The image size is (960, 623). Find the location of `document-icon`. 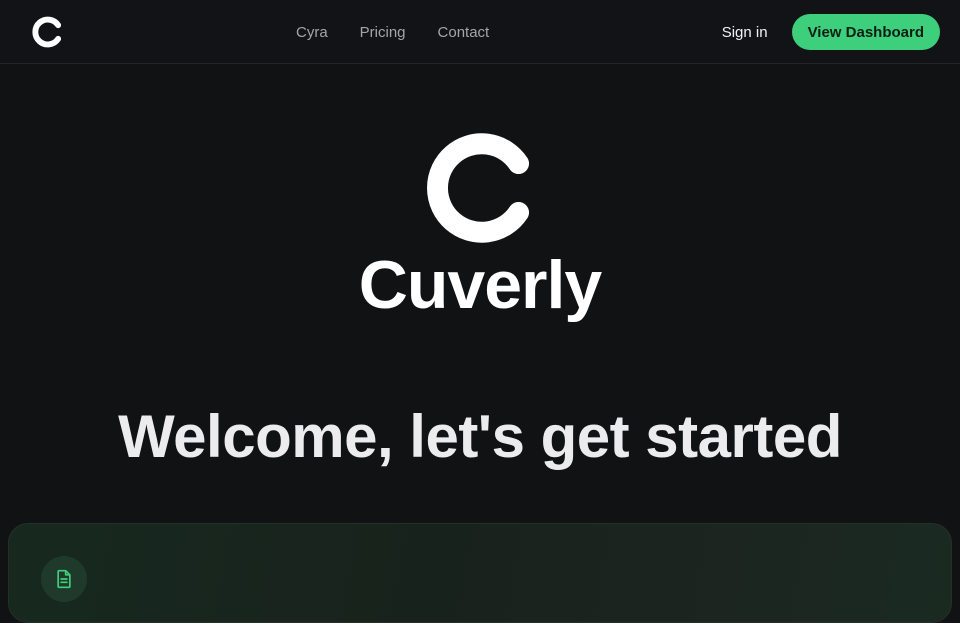

document-icon is located at coordinates (64, 579).